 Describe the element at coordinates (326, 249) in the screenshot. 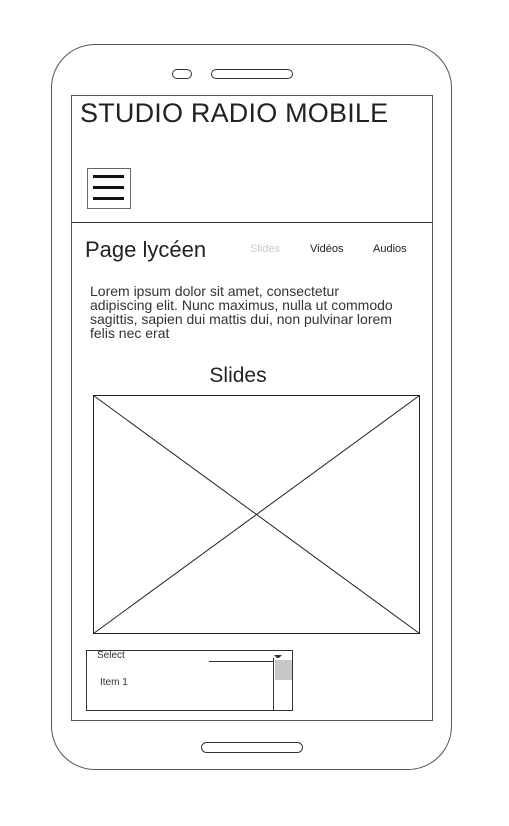

I see `tab-videos: Vidéos` at that location.